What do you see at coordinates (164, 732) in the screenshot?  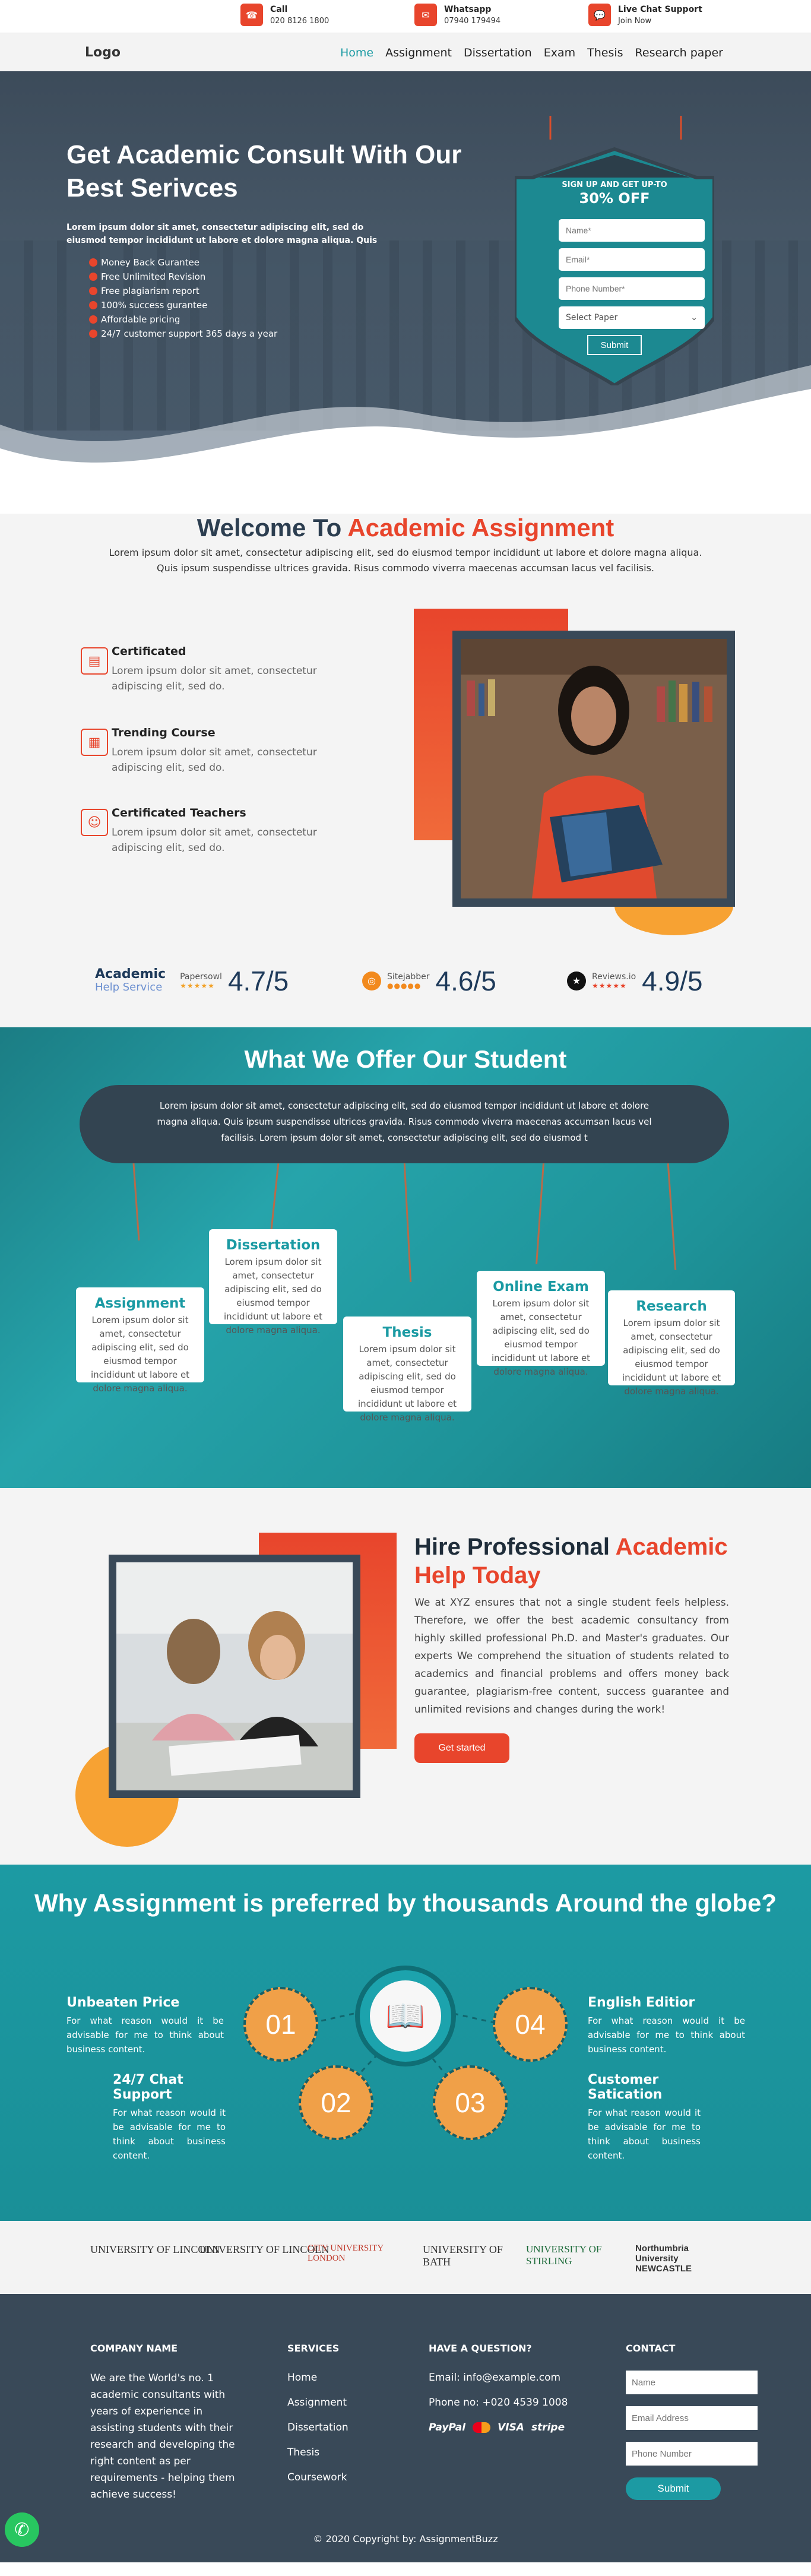 I see `feature-title: Trending Course` at bounding box center [164, 732].